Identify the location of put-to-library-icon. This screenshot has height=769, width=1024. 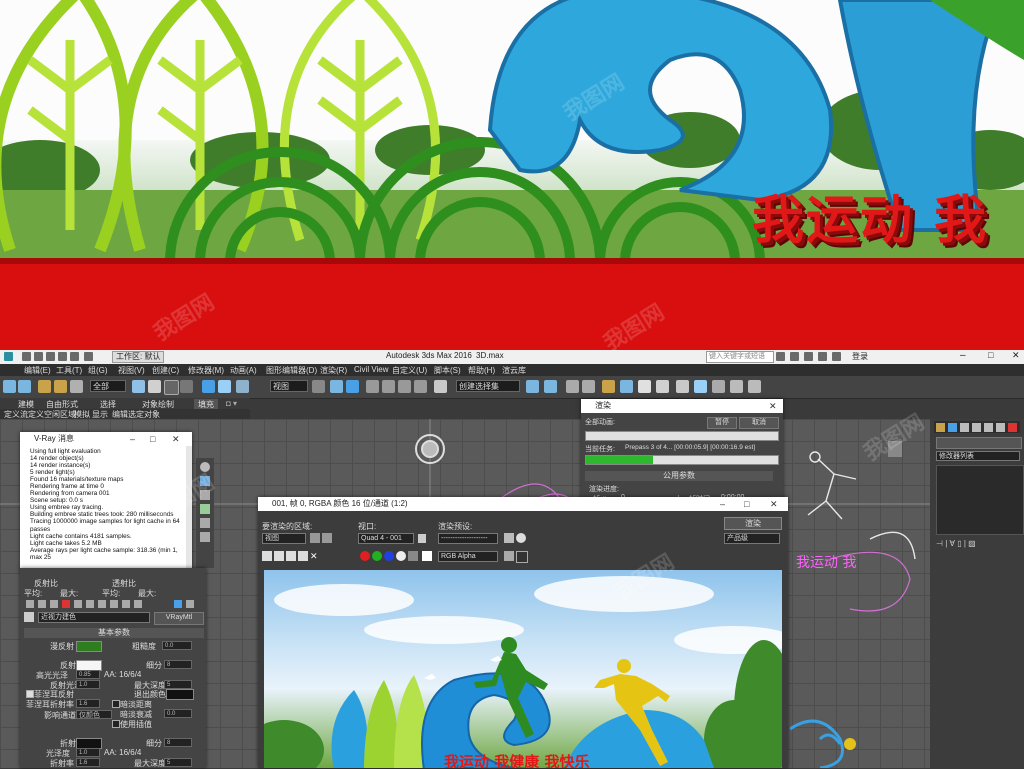
(102, 604).